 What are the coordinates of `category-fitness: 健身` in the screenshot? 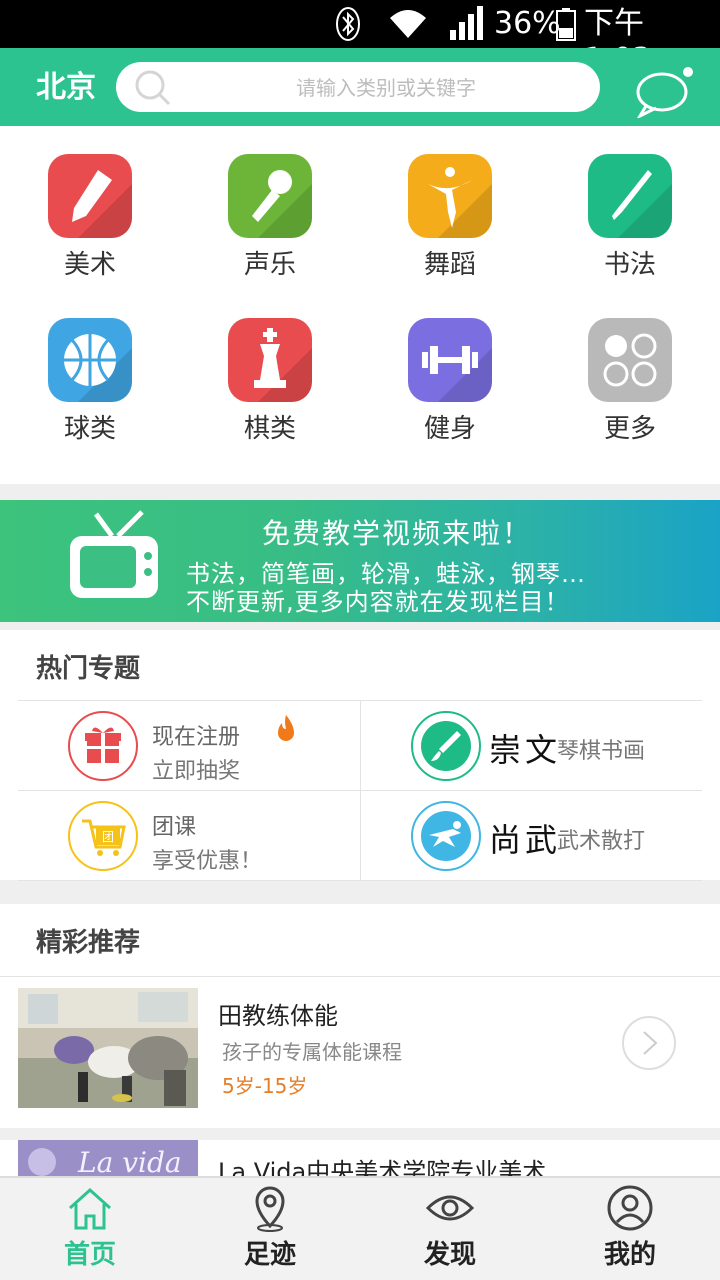 It's located at (450, 370).